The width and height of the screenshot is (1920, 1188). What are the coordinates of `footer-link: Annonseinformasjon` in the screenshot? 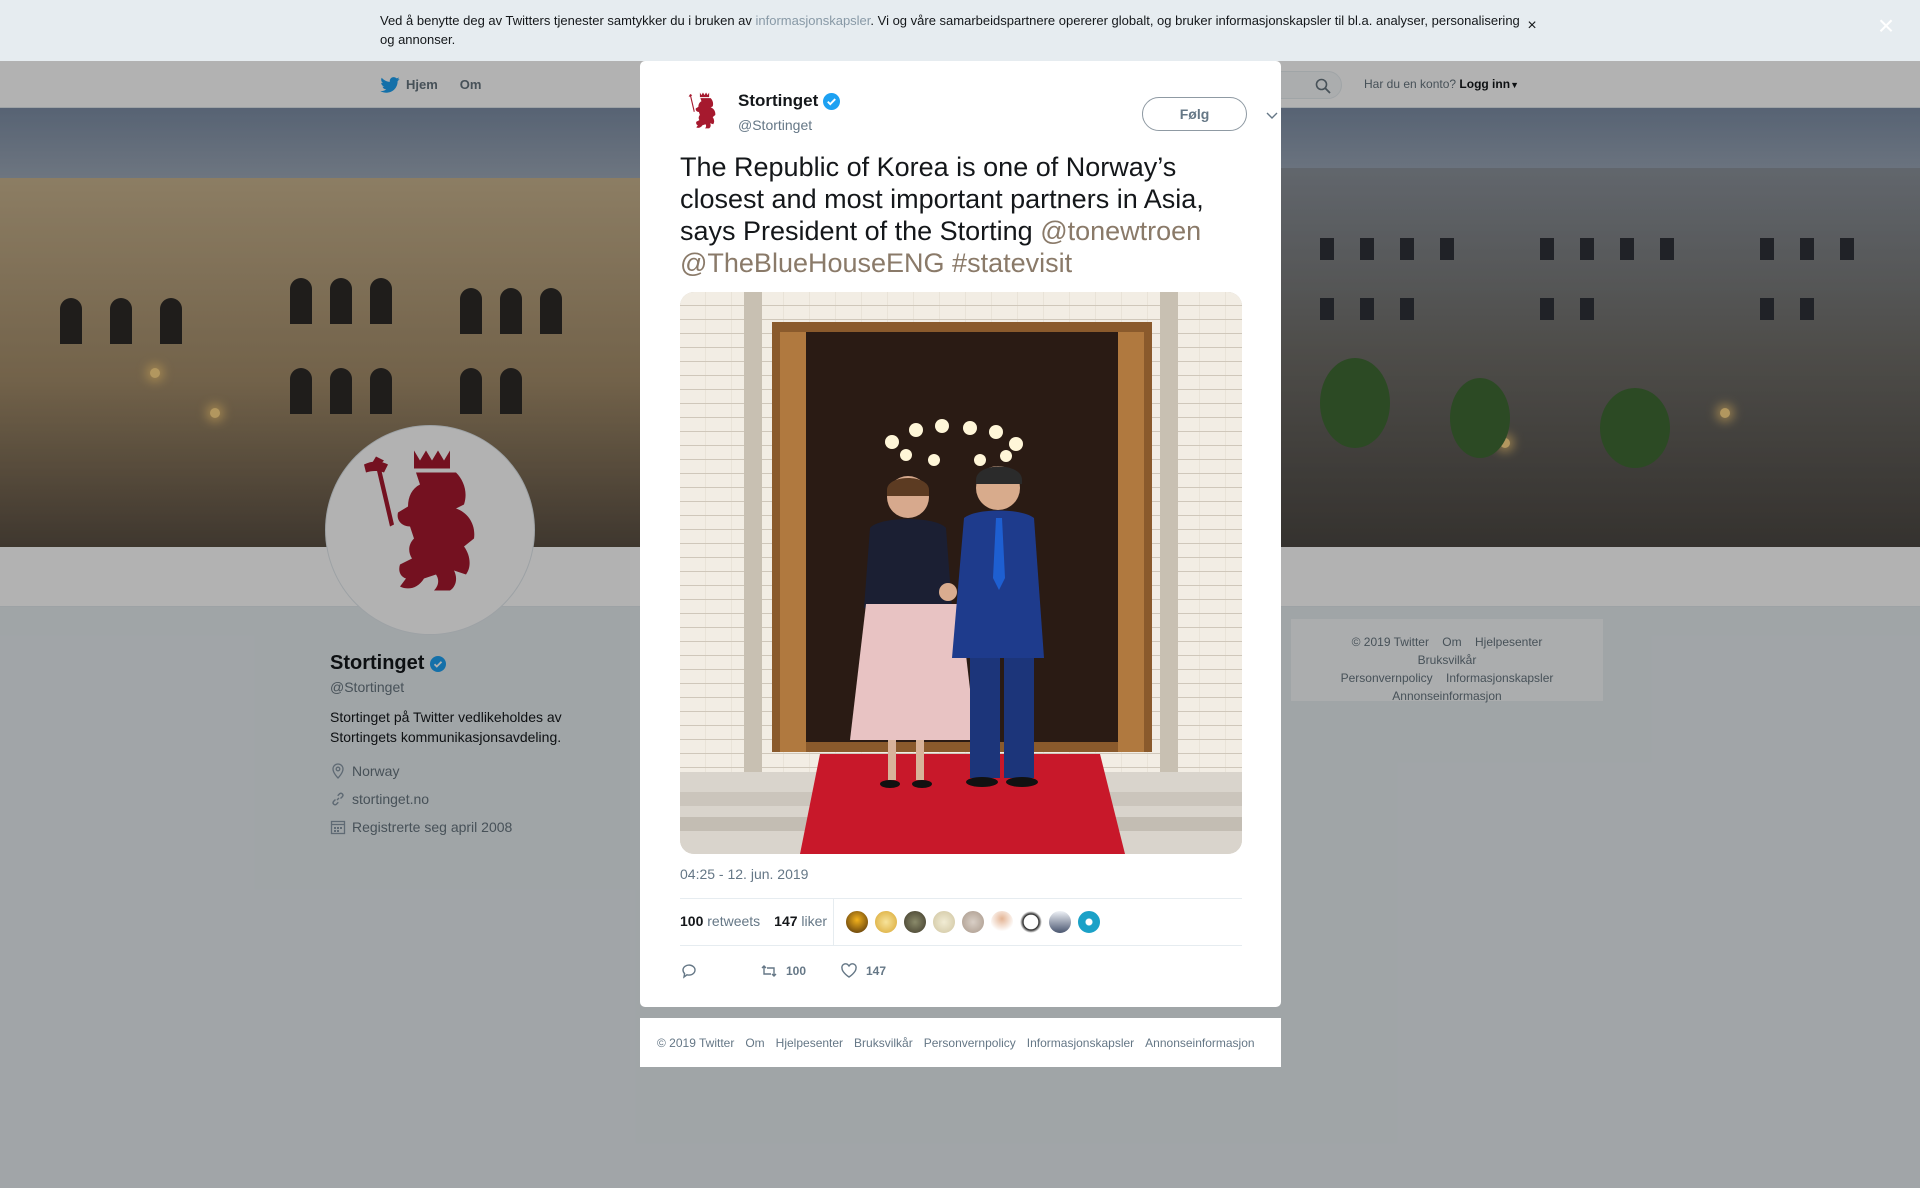 It's located at (1199, 1043).